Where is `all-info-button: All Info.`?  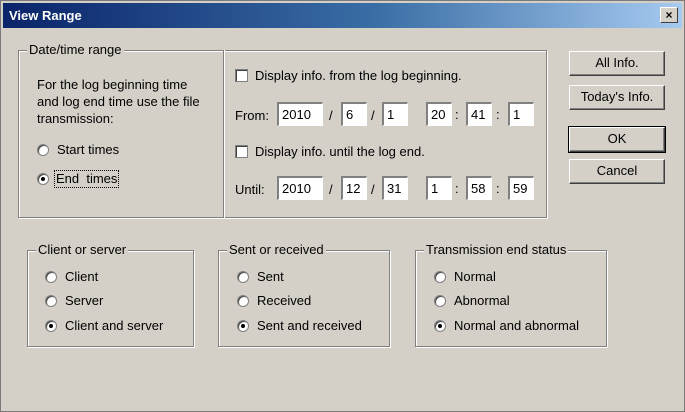
all-info-button: All Info. is located at coordinates (617, 63).